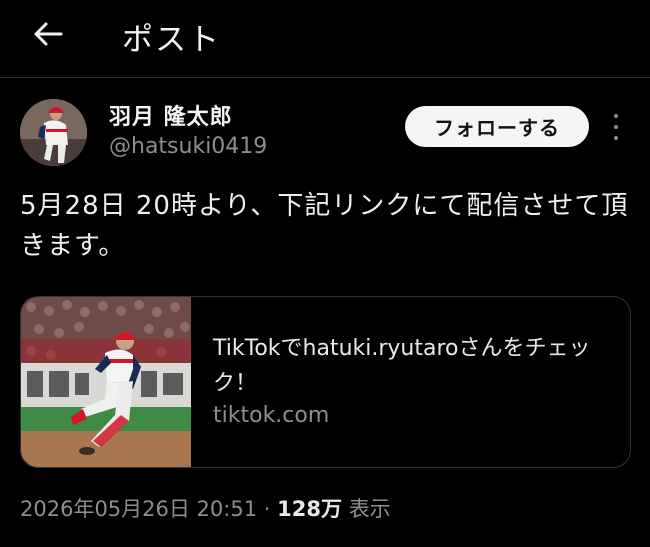 This screenshot has width=650, height=547. I want to click on link-card-domain: tiktok.com, so click(271, 415).